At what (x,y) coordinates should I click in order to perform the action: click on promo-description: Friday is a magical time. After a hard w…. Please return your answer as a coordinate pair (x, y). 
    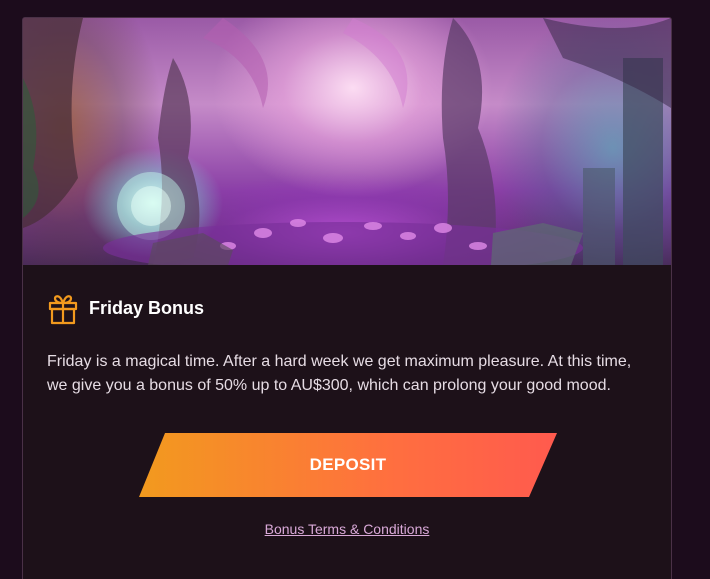
    Looking at the image, I should click on (339, 373).